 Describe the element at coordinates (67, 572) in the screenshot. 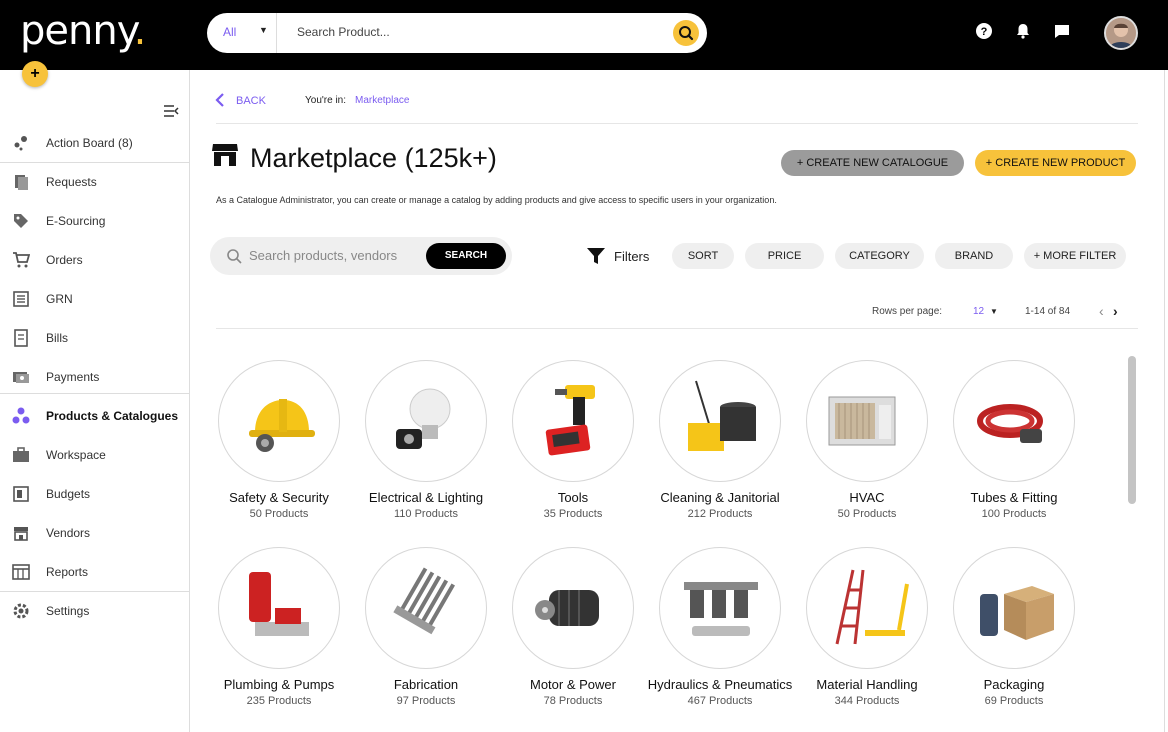

I see `sidebar-item-label: Reports` at that location.